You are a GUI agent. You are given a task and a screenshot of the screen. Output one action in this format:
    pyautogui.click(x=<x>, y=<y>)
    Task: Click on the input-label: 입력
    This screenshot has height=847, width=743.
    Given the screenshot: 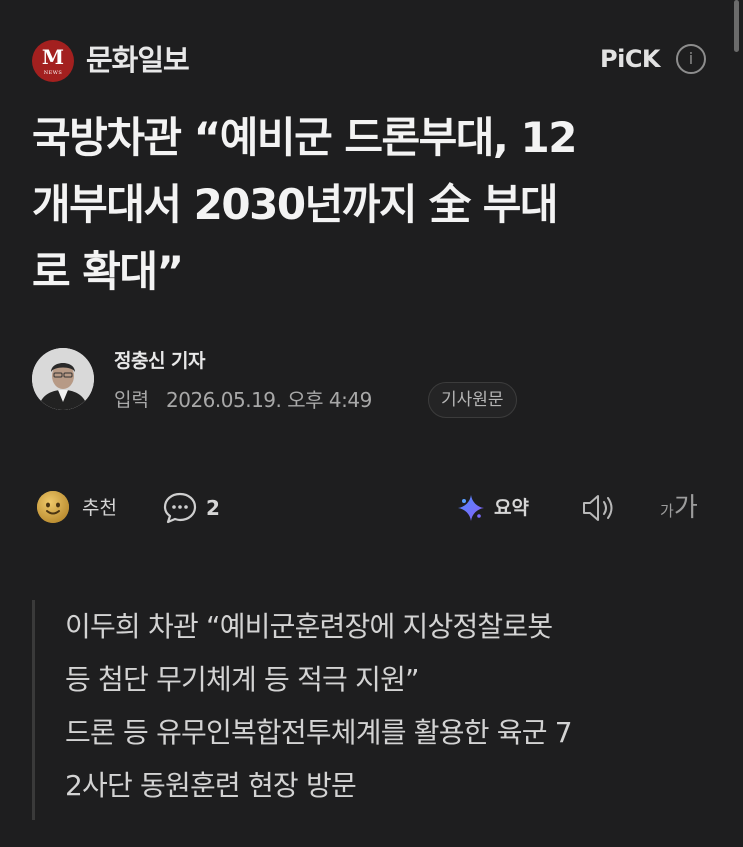 What is the action you would take?
    pyautogui.click(x=131, y=400)
    